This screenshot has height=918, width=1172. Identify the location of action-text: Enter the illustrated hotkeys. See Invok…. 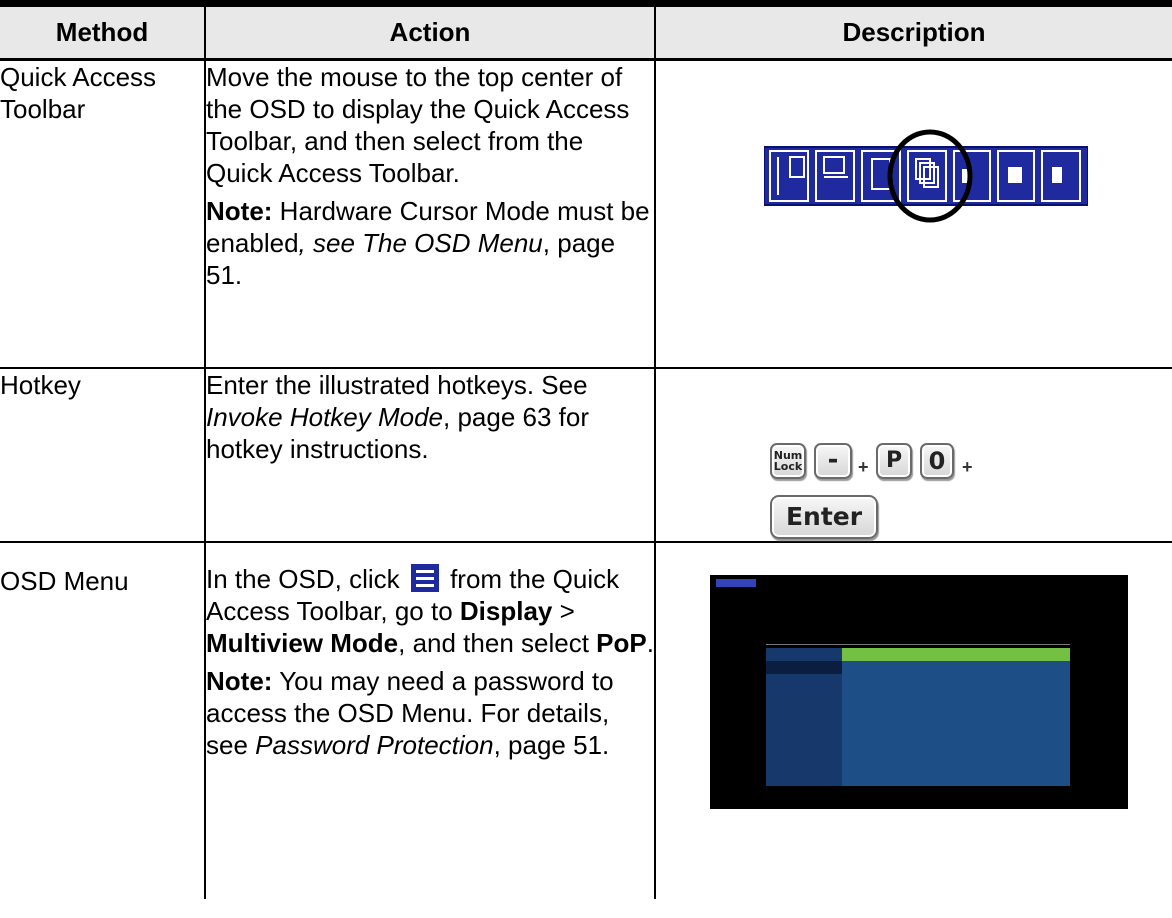
(430, 417).